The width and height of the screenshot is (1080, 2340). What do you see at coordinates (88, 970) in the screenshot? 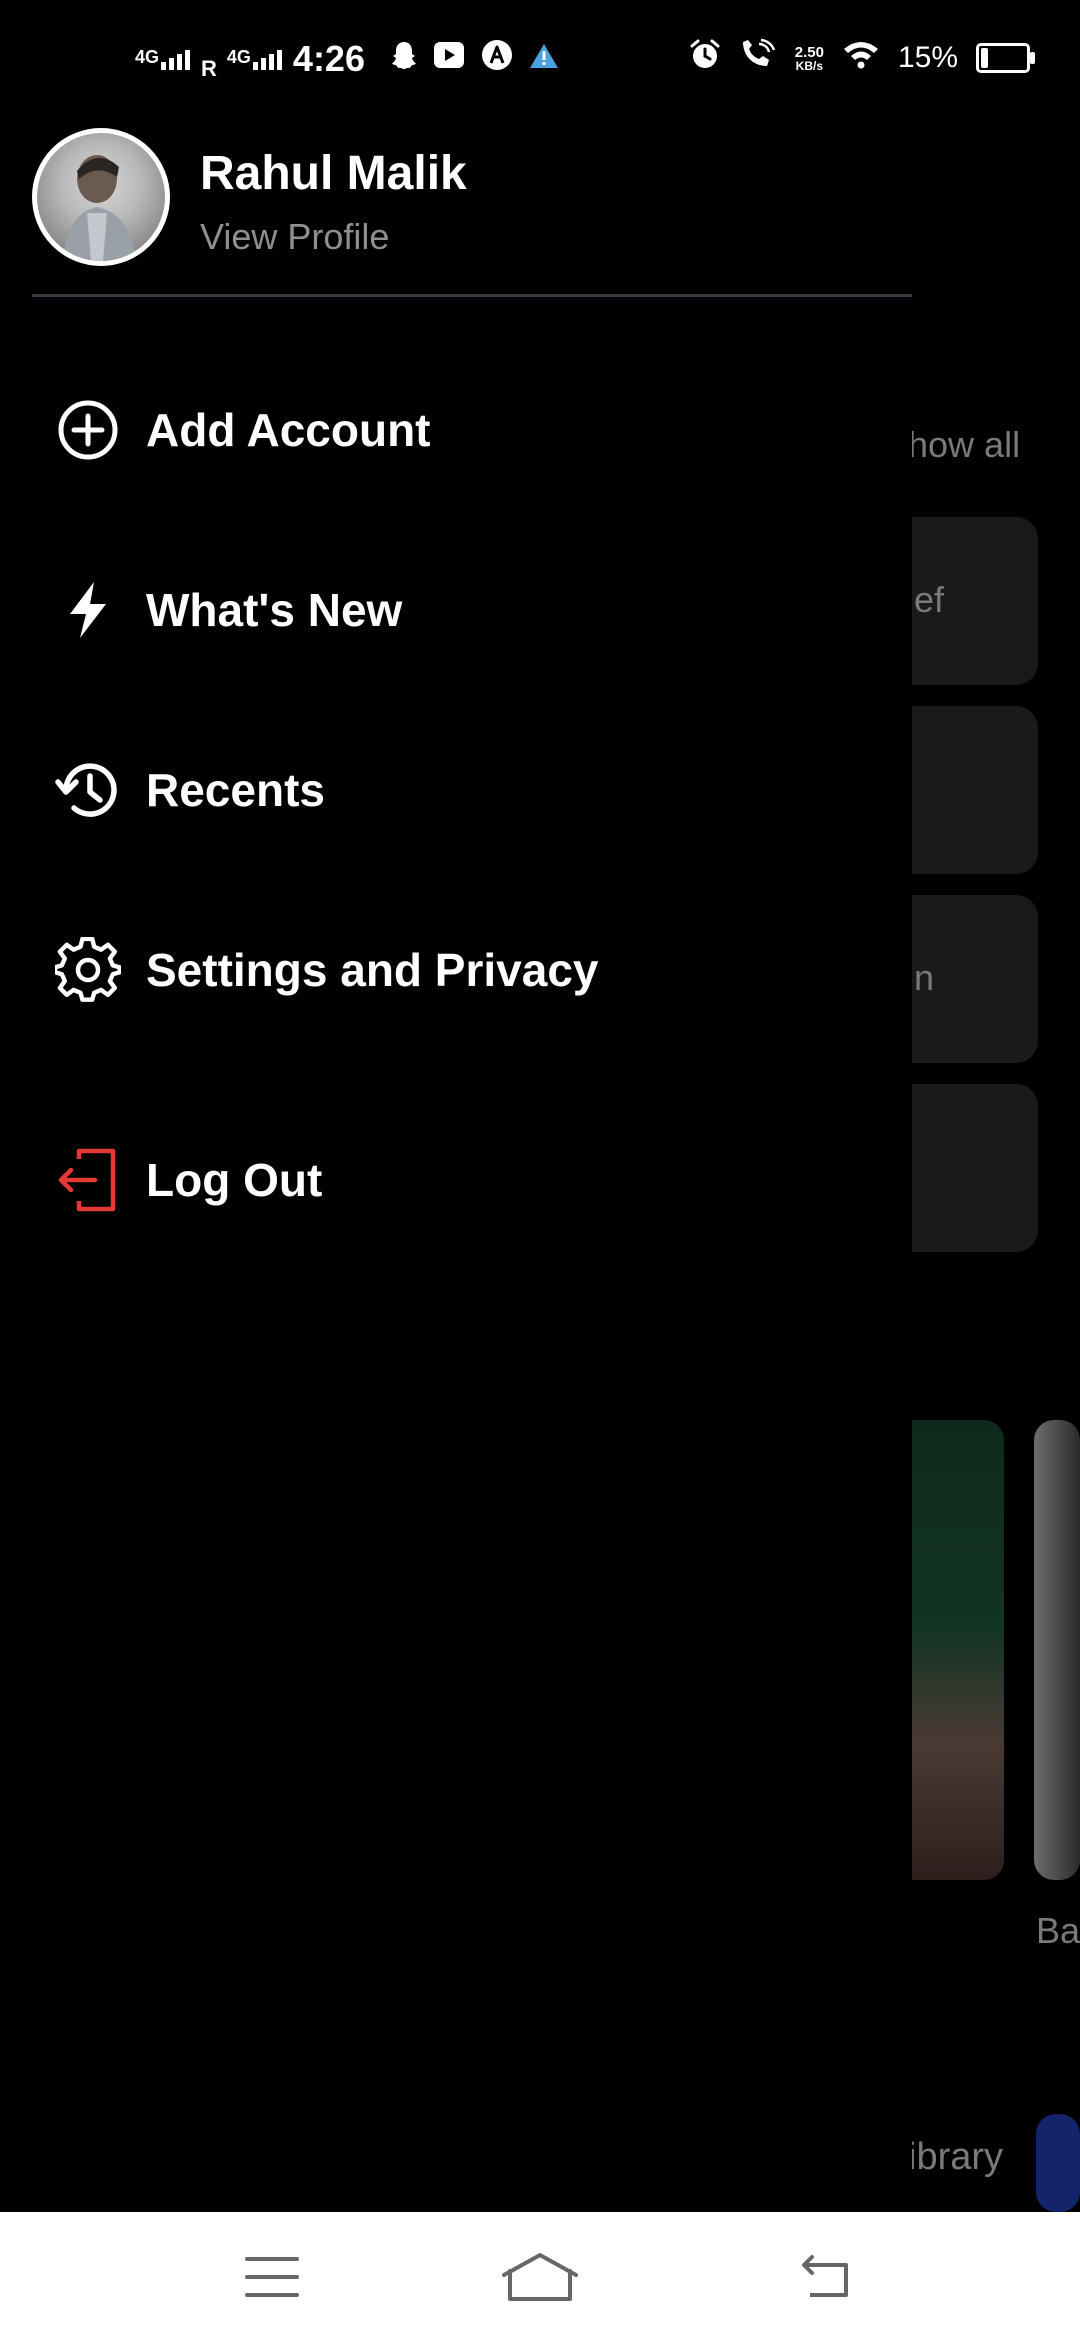
I see `gear-icon` at bounding box center [88, 970].